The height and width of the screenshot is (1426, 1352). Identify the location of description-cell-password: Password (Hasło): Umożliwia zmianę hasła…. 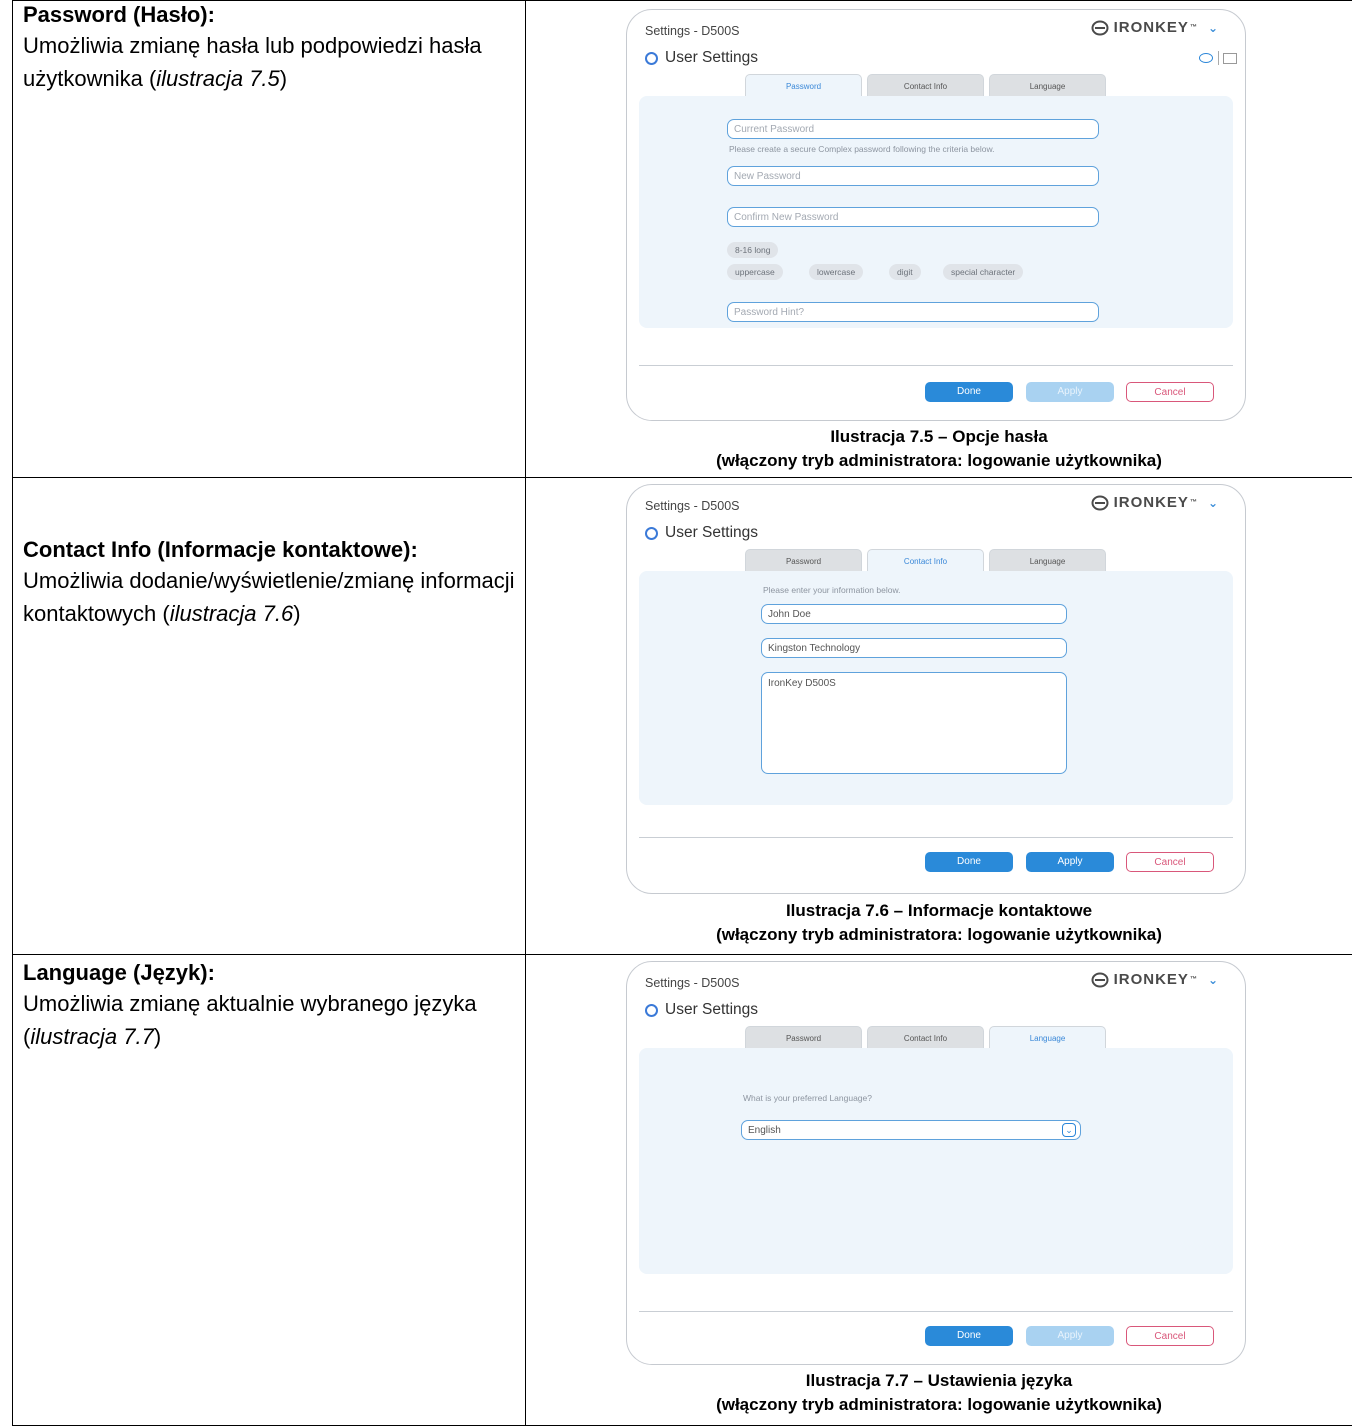
(269, 239).